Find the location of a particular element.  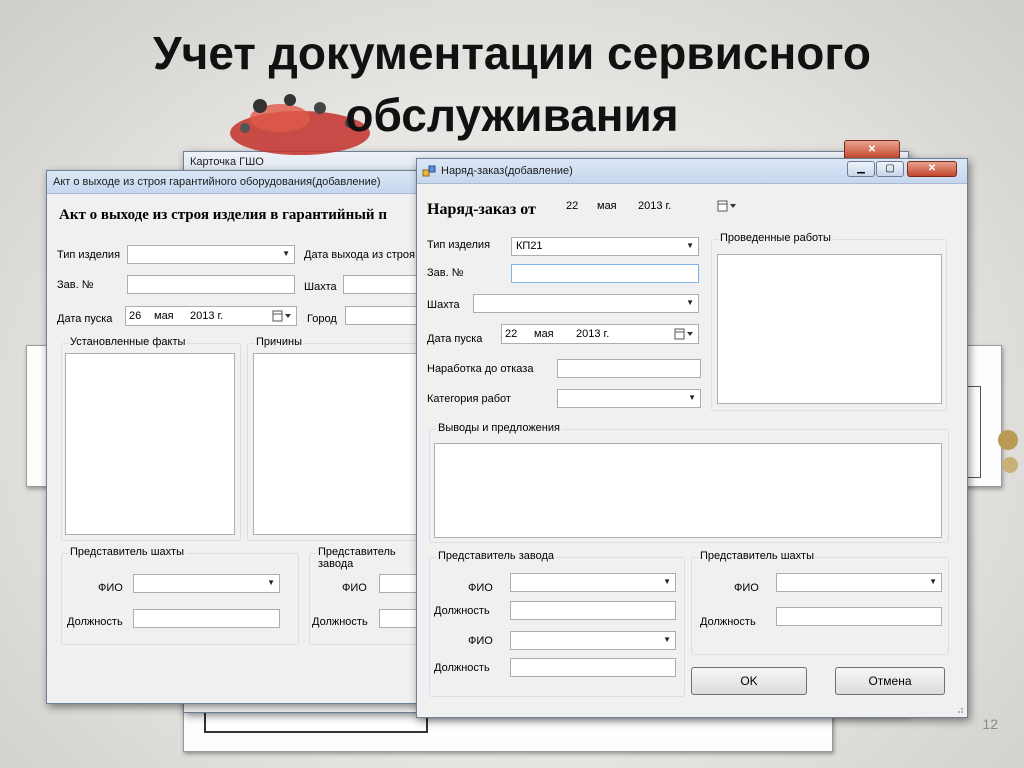

order-start-year: 2013 г. is located at coordinates (593, 334).